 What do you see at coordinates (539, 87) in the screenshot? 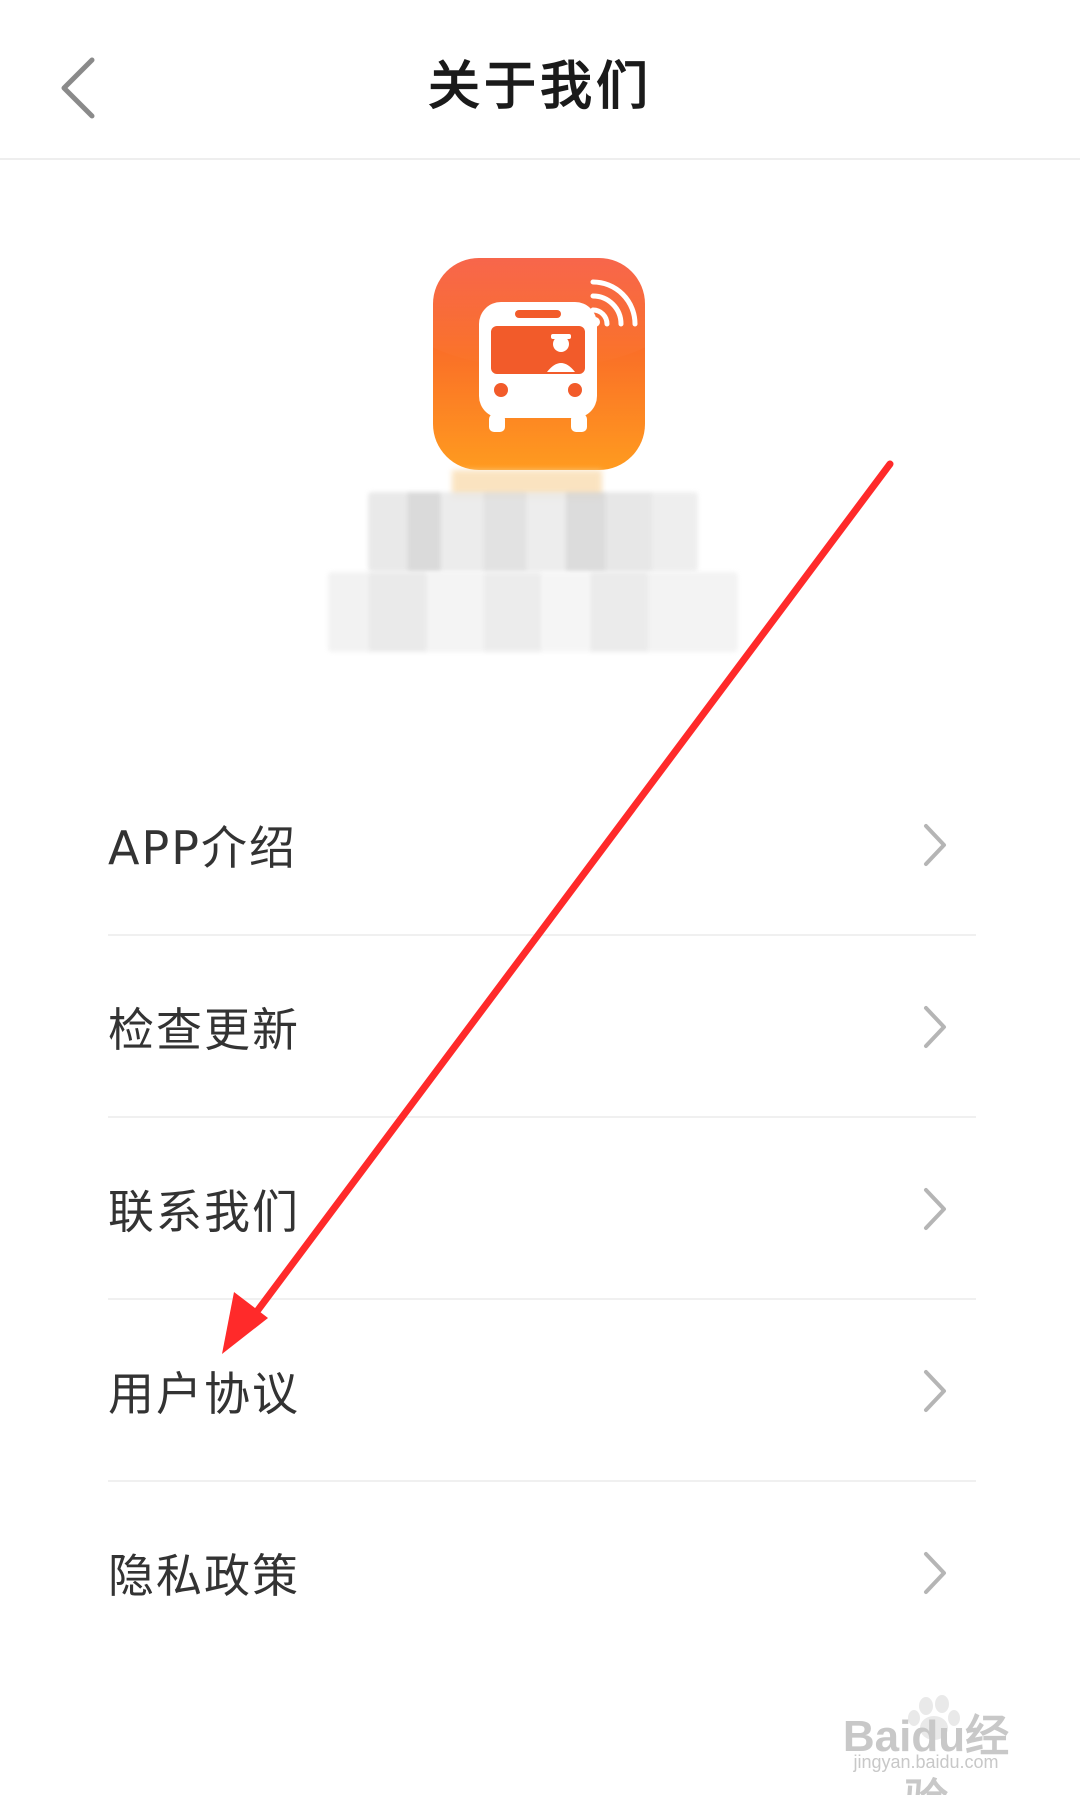
I see `page-title: 关于我们` at bounding box center [539, 87].